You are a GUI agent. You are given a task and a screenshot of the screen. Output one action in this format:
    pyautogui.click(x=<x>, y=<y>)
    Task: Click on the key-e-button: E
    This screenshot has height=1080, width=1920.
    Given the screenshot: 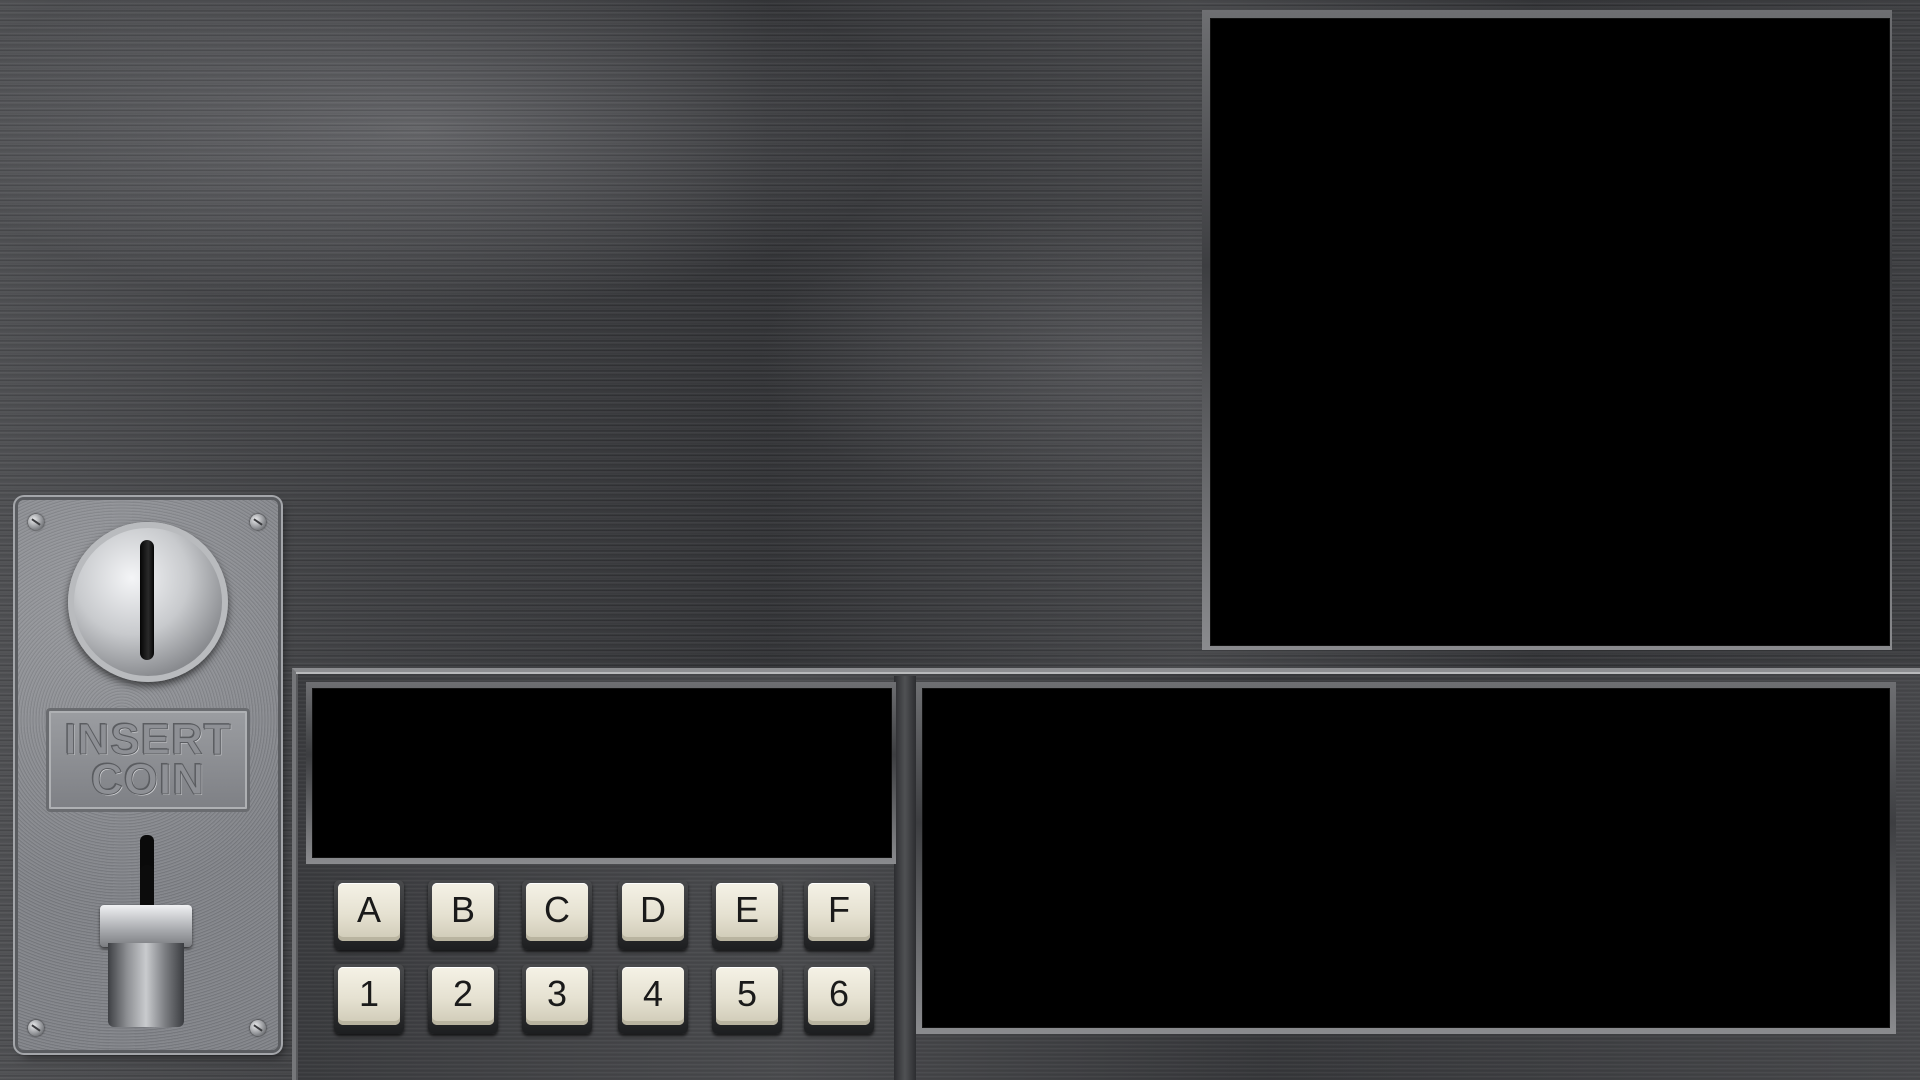 What is the action you would take?
    pyautogui.click(x=747, y=915)
    